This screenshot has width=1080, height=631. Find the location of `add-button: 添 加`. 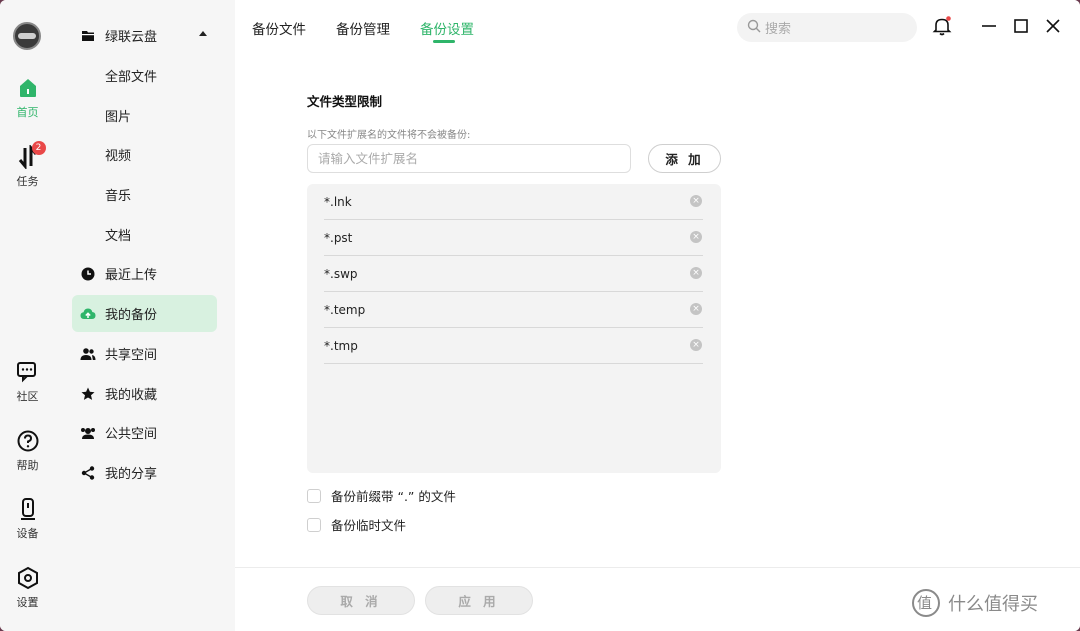

add-button: 添 加 is located at coordinates (684, 158).